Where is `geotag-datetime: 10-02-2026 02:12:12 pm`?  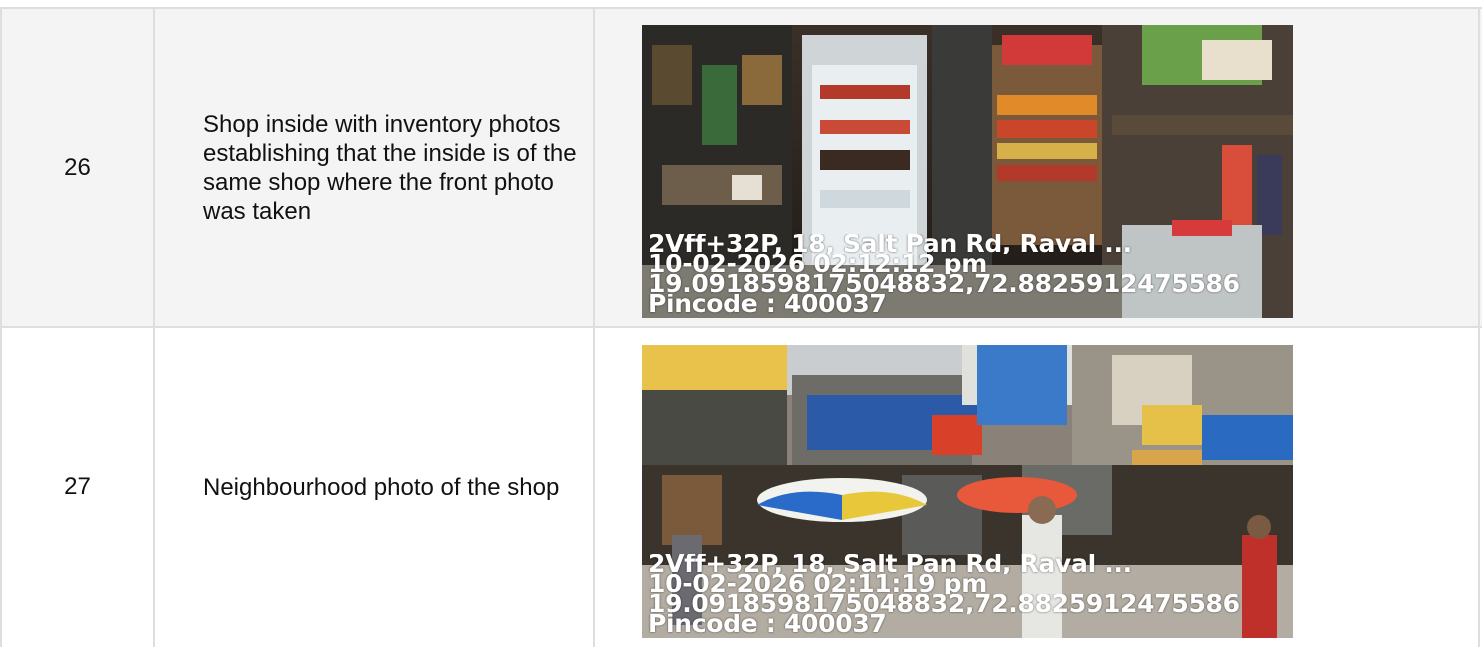
geotag-datetime: 10-02-2026 02:12:12 pm is located at coordinates (818, 264).